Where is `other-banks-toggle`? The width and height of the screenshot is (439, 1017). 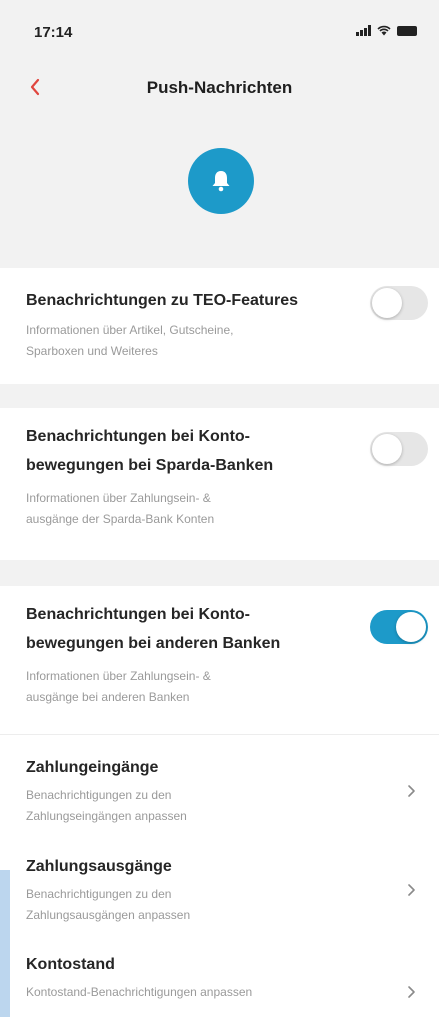
other-banks-toggle is located at coordinates (399, 627).